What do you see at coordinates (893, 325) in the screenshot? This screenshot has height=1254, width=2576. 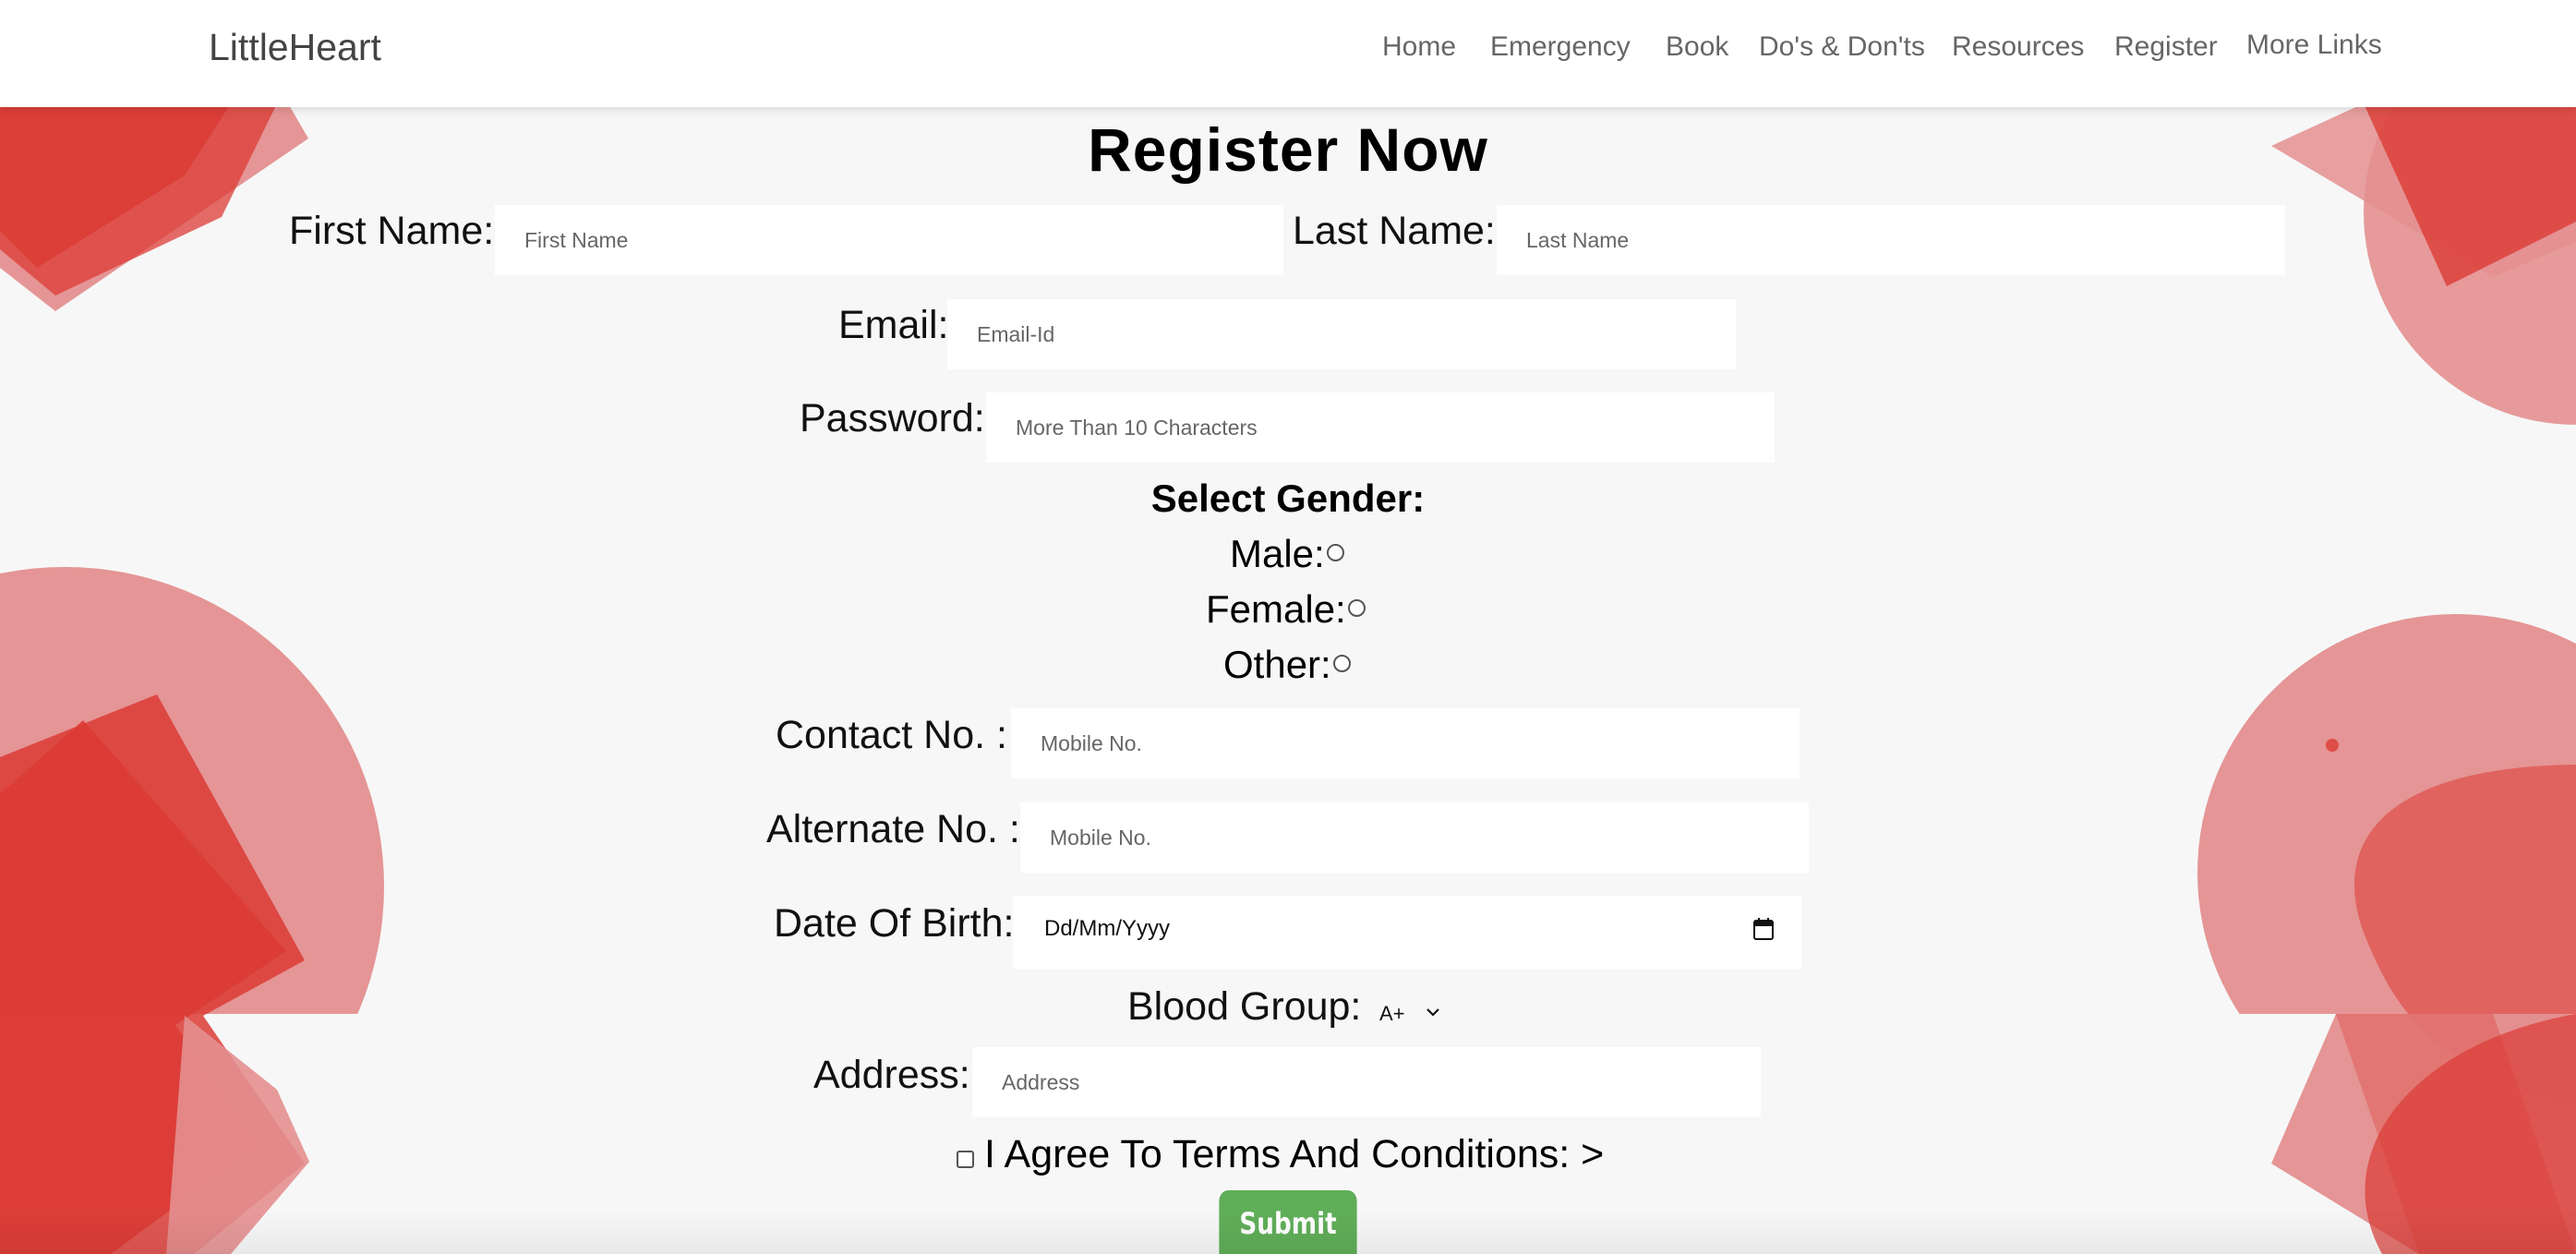 I see `email-label: Email:` at bounding box center [893, 325].